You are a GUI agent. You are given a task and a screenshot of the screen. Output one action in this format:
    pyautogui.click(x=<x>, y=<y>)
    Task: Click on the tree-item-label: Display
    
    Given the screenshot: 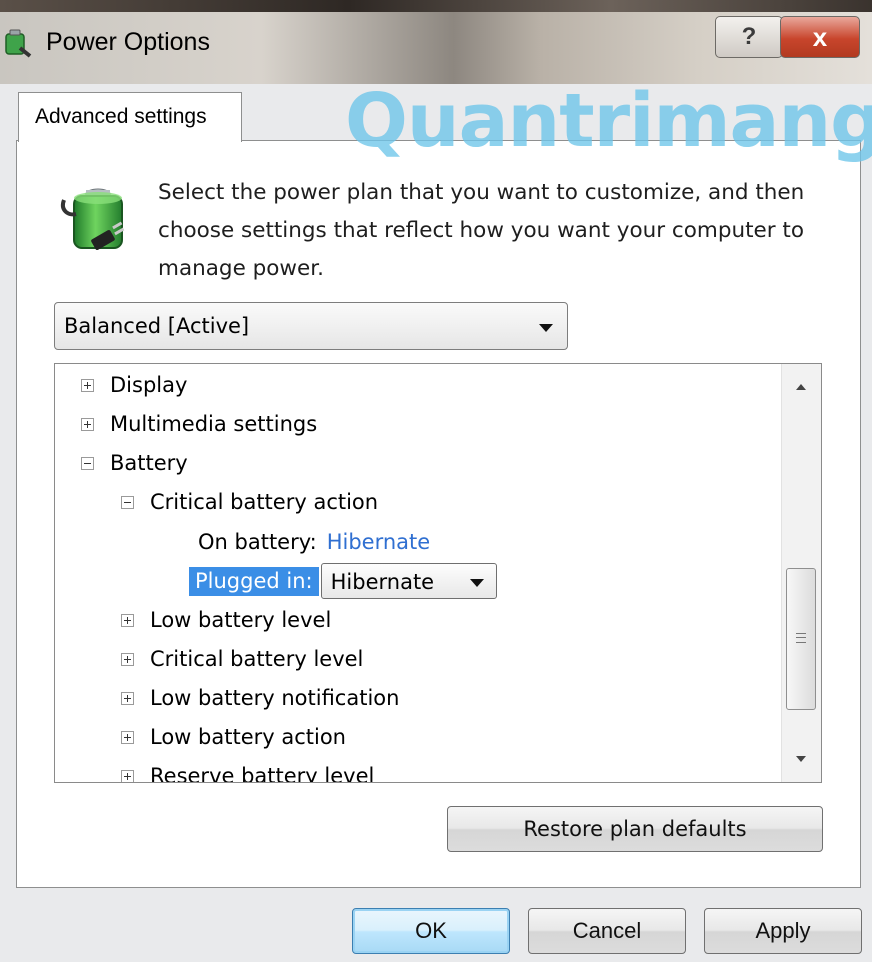 What is the action you would take?
    pyautogui.click(x=149, y=385)
    